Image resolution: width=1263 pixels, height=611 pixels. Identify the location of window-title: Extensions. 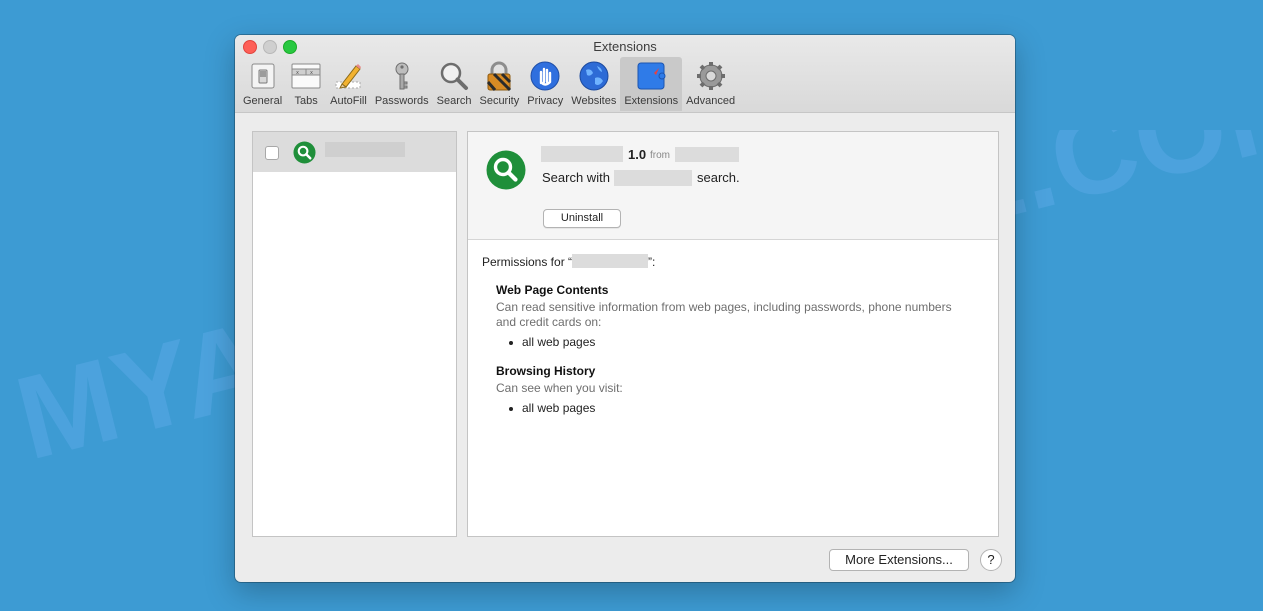
(625, 46).